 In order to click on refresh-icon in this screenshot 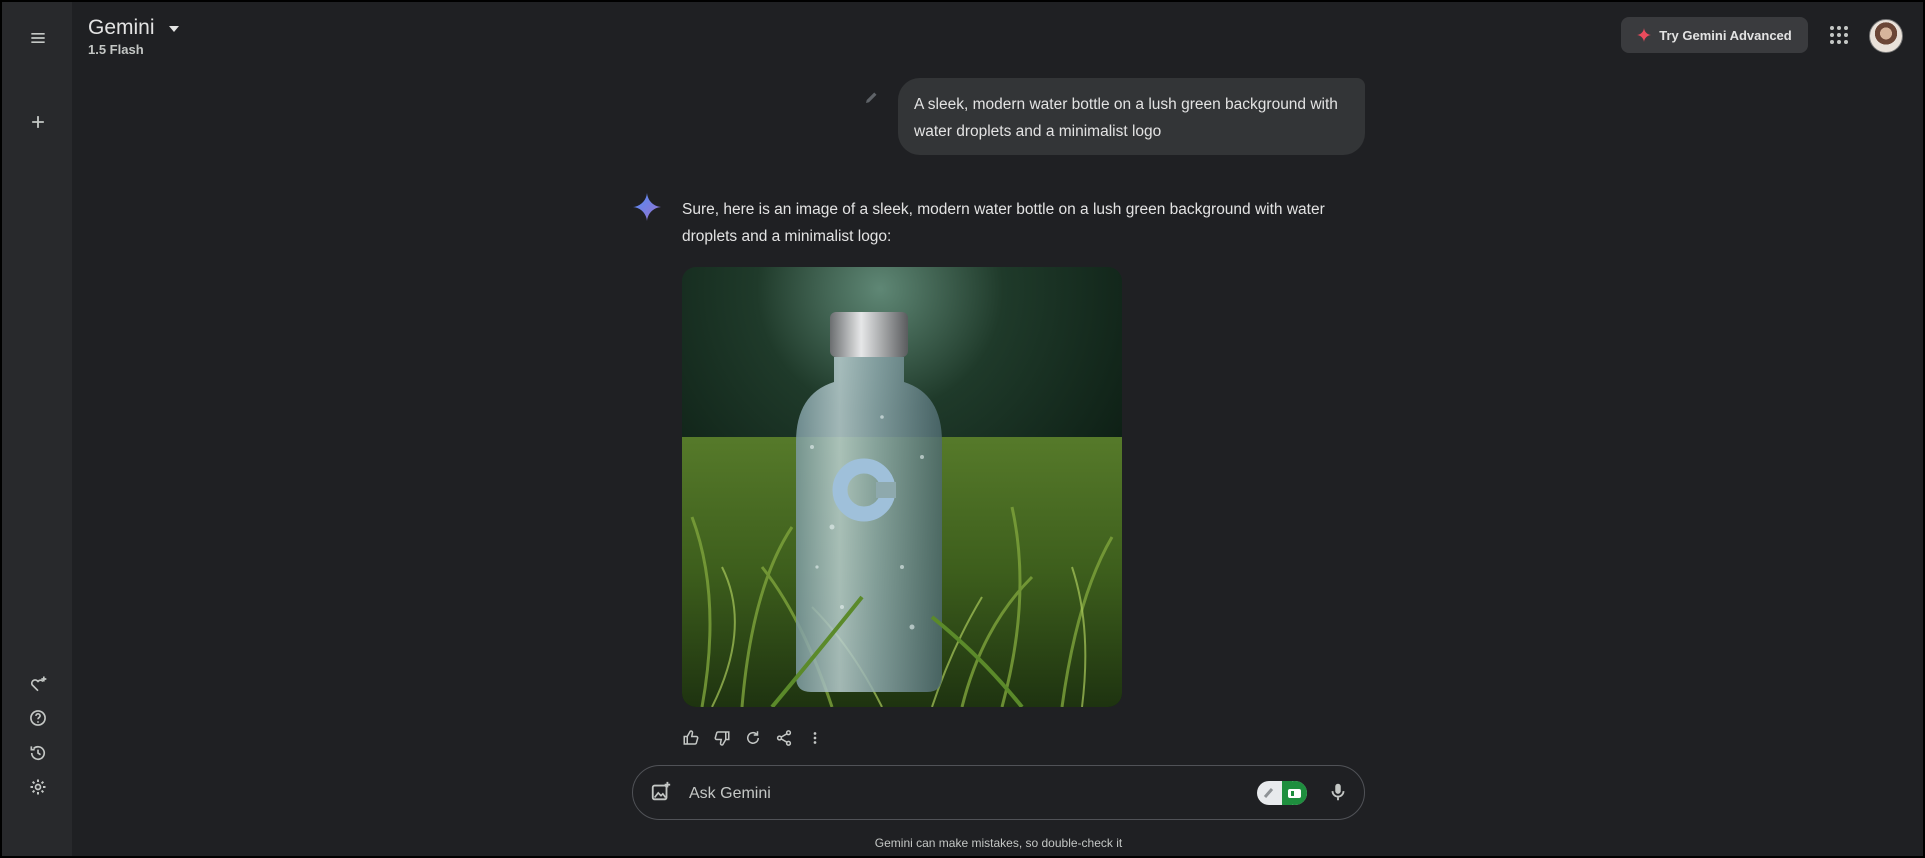, I will do `click(753, 738)`.